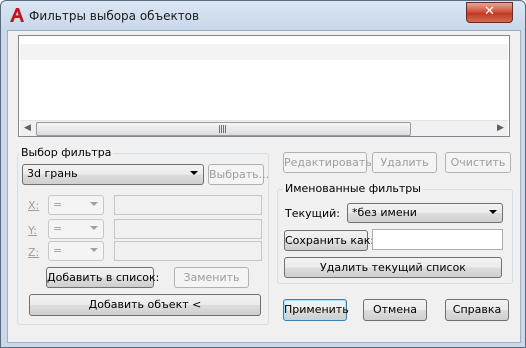  What do you see at coordinates (188, 251) in the screenshot?
I see `axis-z-value-field` at bounding box center [188, 251].